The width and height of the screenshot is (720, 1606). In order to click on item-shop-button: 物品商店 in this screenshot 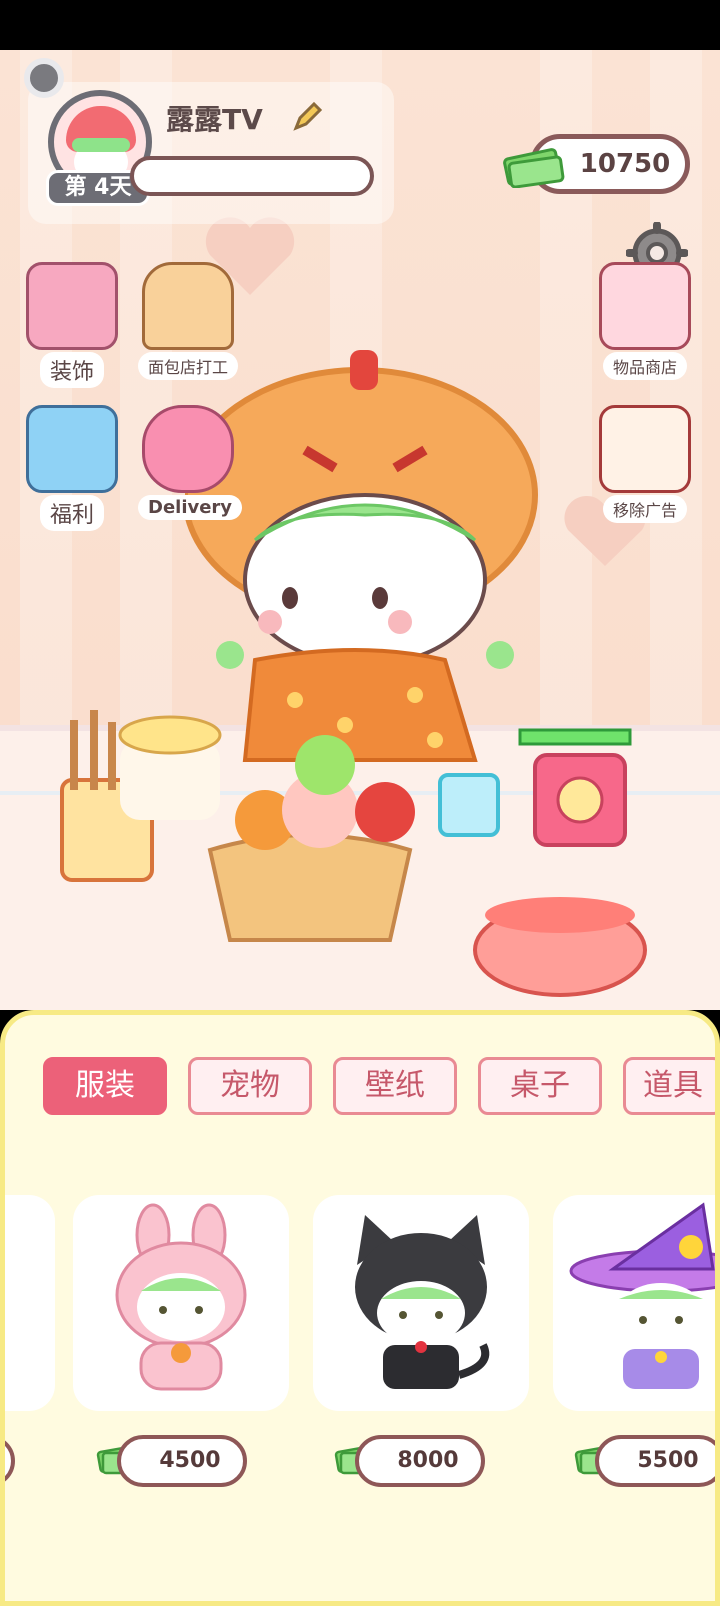, I will do `click(645, 321)`.